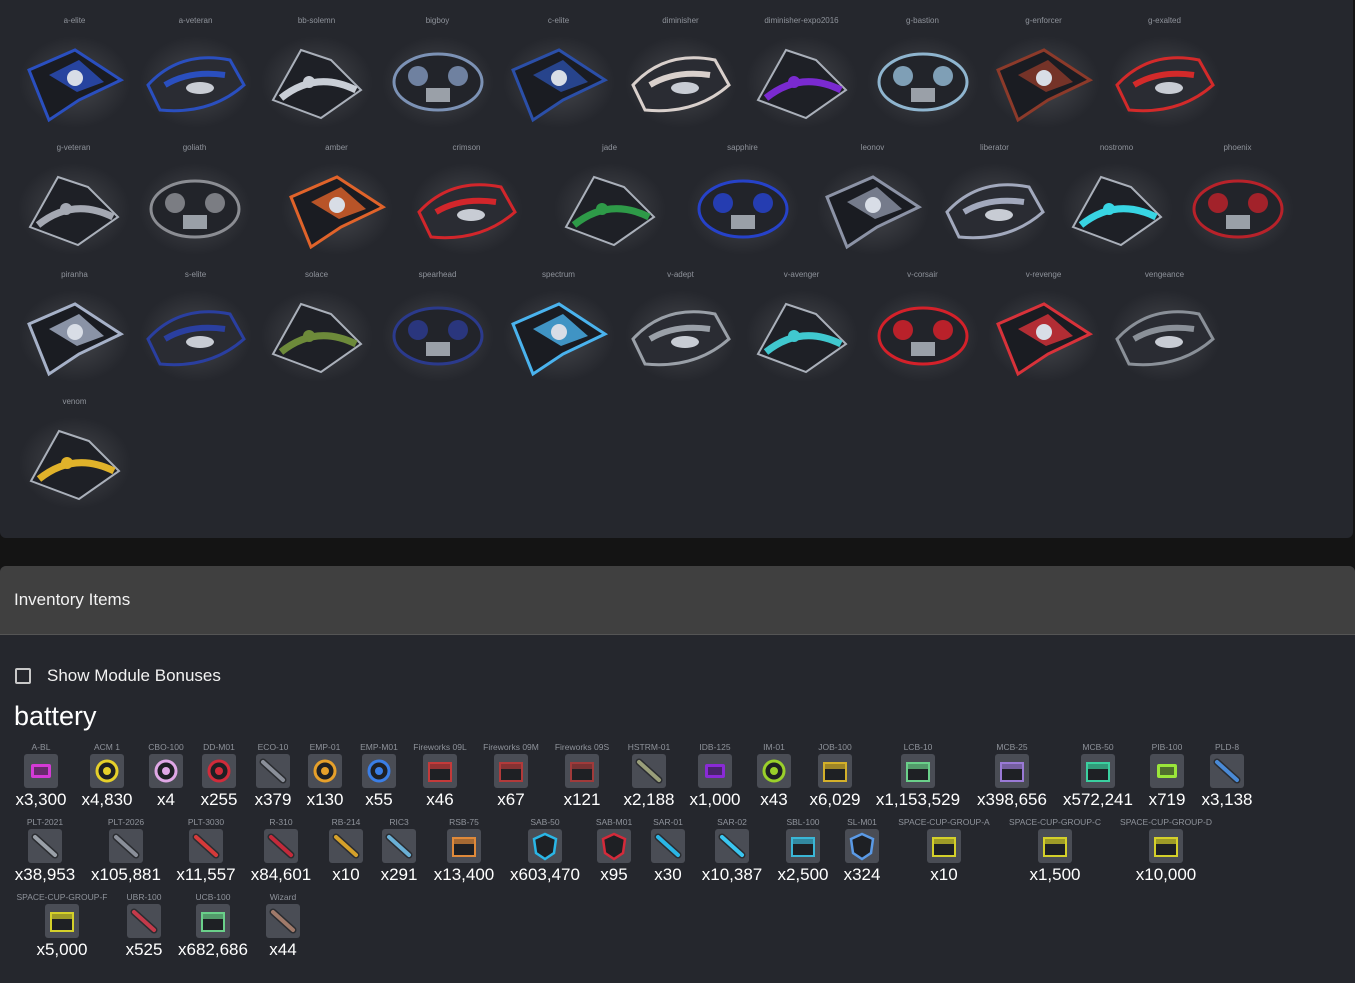 The width and height of the screenshot is (1355, 983). I want to click on ship-card-leonov: leonov, so click(872, 191).